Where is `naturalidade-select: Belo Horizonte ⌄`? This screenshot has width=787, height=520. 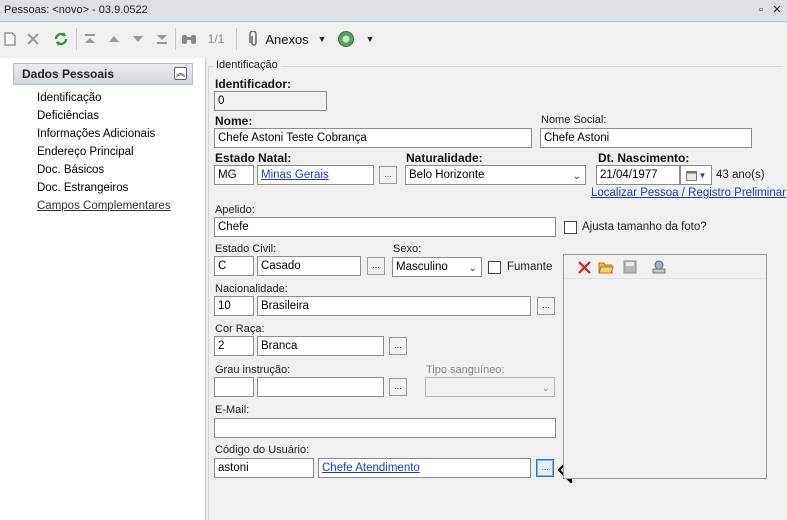
naturalidade-select: Belo Horizonte ⌄ is located at coordinates (495, 175).